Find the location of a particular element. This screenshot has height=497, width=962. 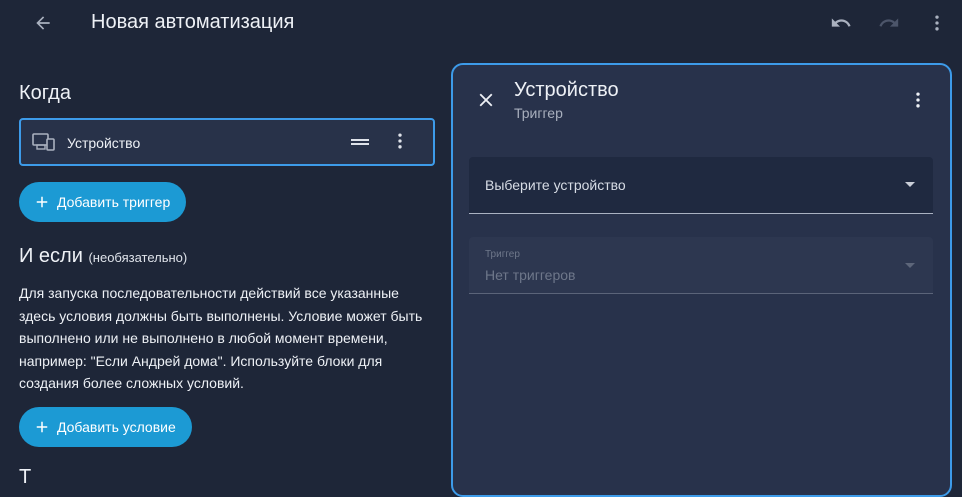

page-title: Новая автоматизация is located at coordinates (193, 22).